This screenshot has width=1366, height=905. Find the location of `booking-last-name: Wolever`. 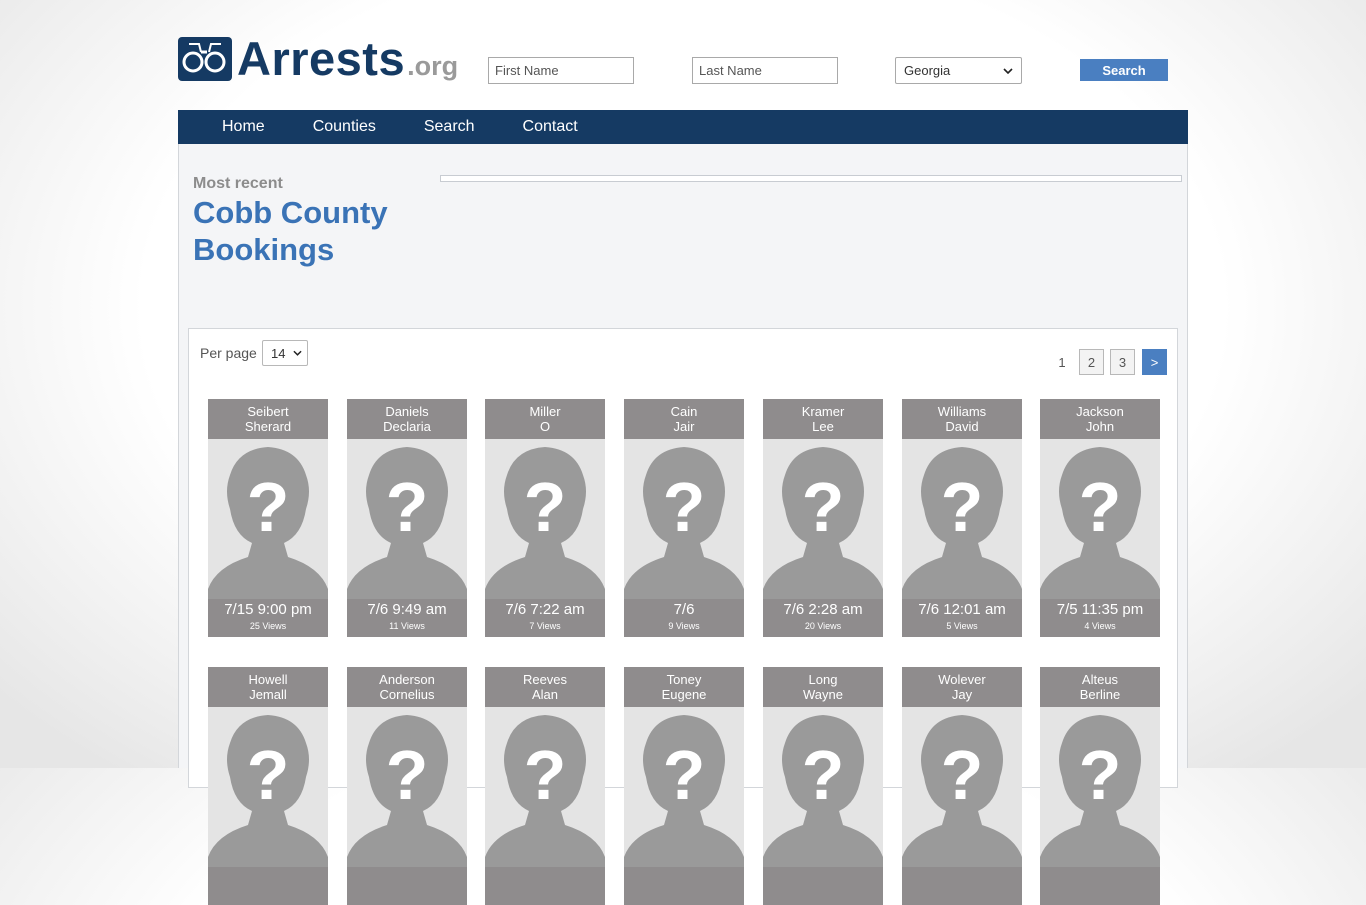

booking-last-name: Wolever is located at coordinates (962, 679).